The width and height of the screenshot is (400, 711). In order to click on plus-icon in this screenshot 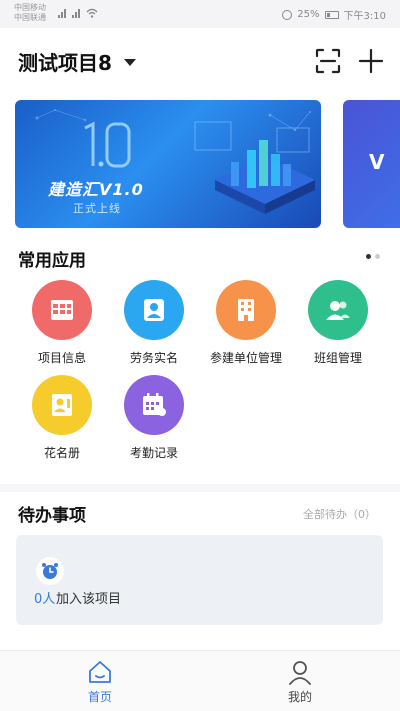, I will do `click(371, 61)`.